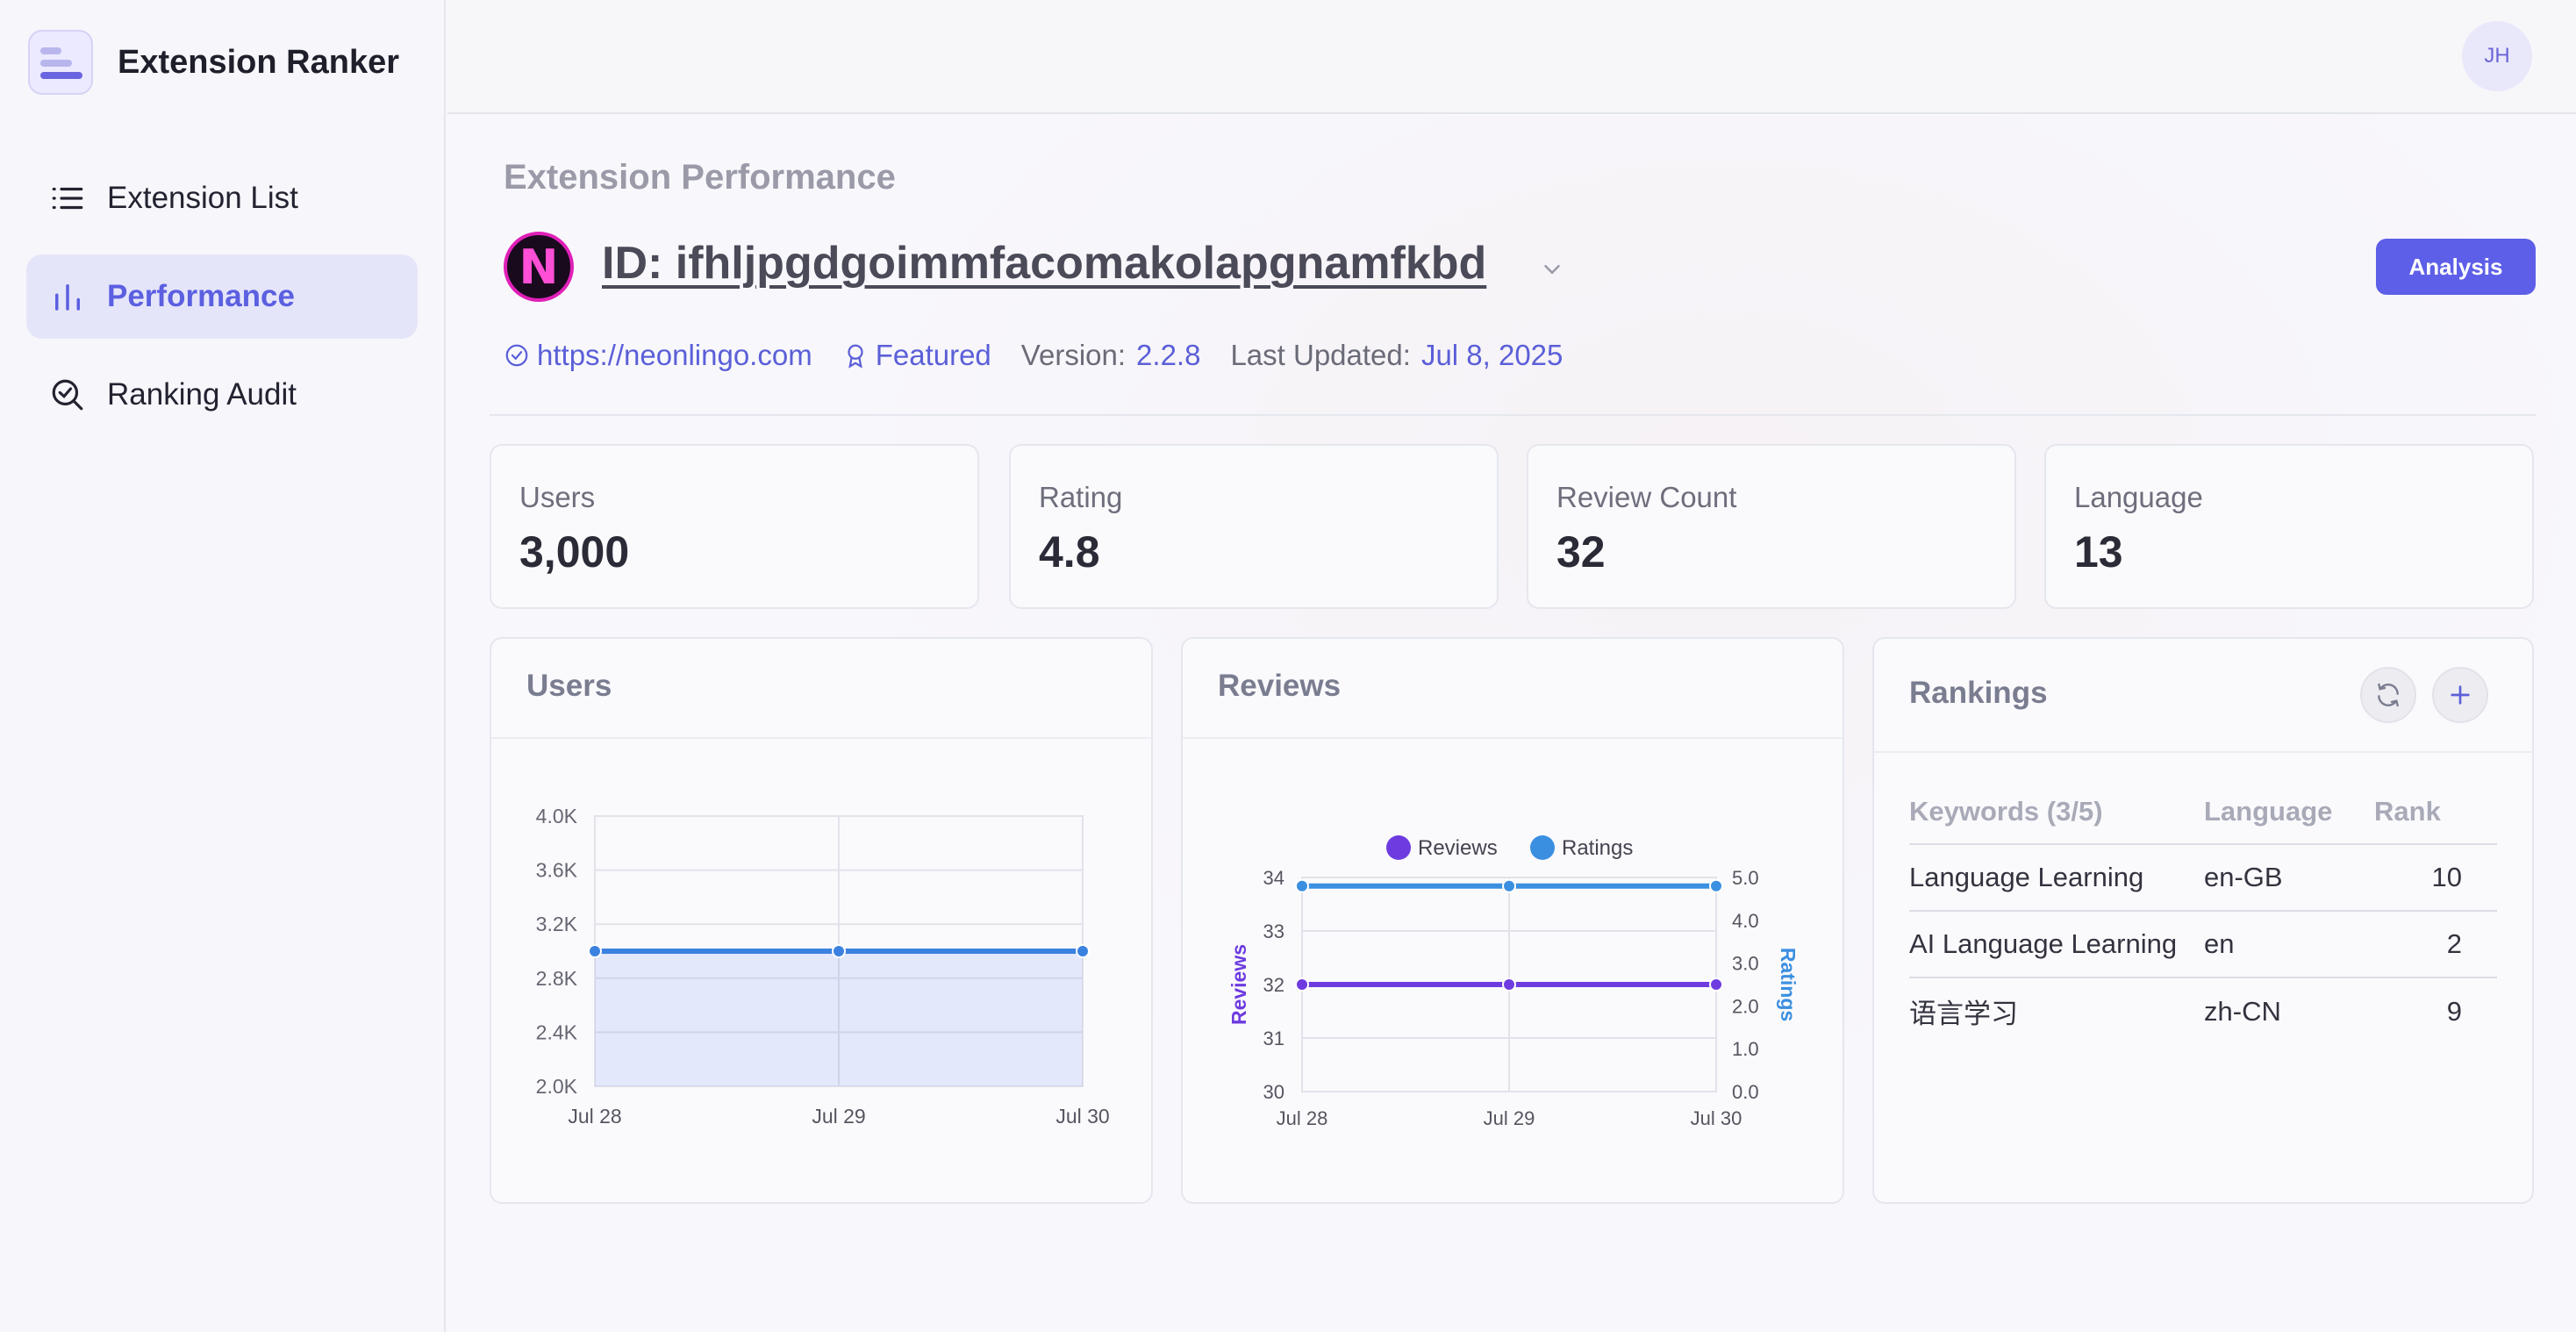 The image size is (2576, 1332). Describe the element at coordinates (202, 198) in the screenshot. I see `sidebar-item-label: Extension List` at that location.